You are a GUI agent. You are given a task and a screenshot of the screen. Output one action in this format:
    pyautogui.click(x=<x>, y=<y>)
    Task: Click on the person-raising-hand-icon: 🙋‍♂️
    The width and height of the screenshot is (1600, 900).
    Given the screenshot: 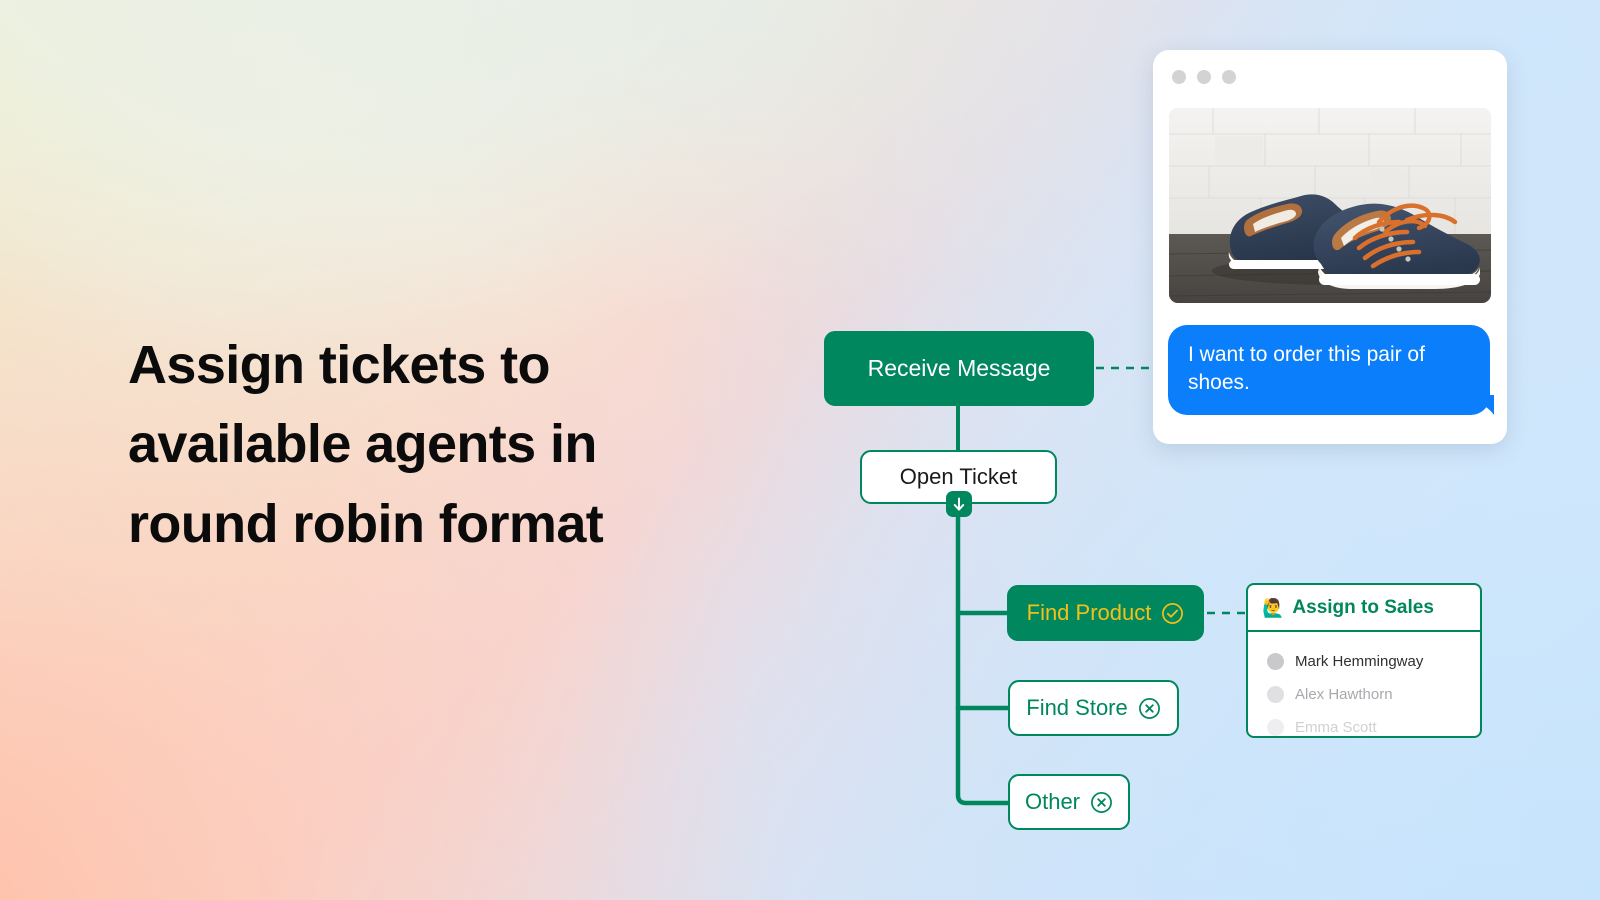 What is the action you would take?
    pyautogui.click(x=1273, y=607)
    